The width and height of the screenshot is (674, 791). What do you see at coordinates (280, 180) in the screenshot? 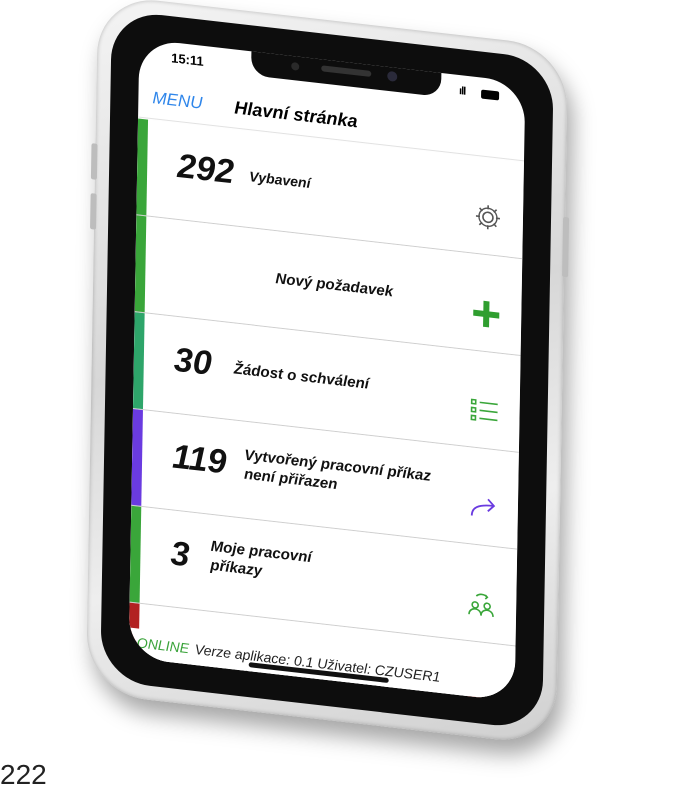
I see `tile-label: Vybavení` at bounding box center [280, 180].